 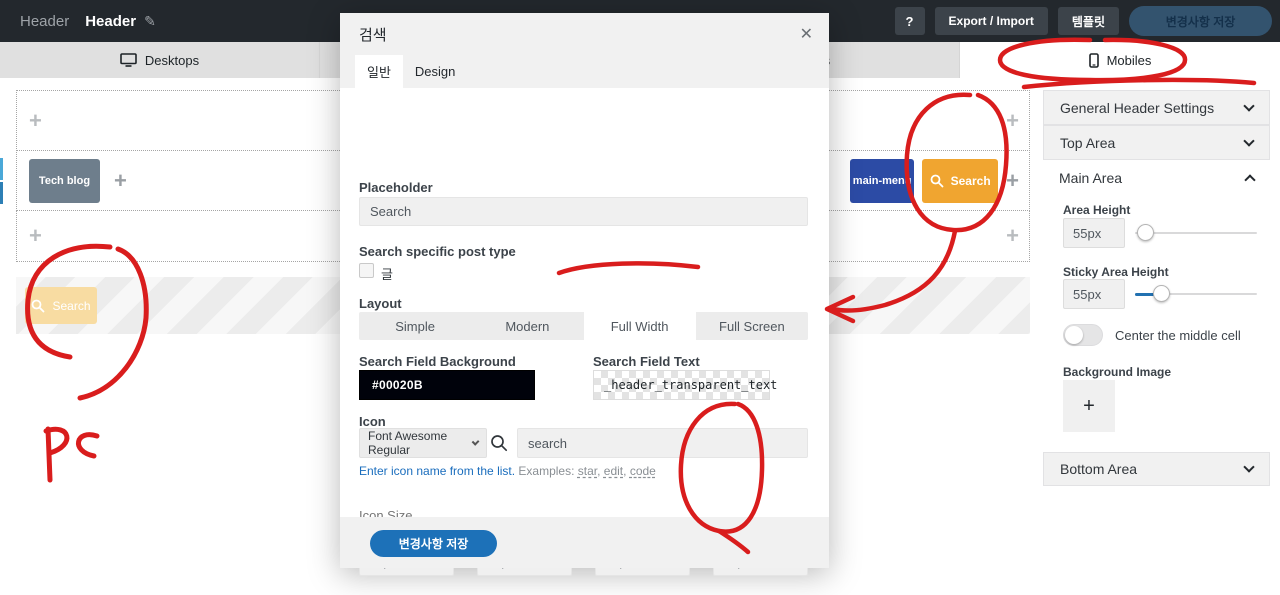 I want to click on layout-label: Layout, so click(x=380, y=303).